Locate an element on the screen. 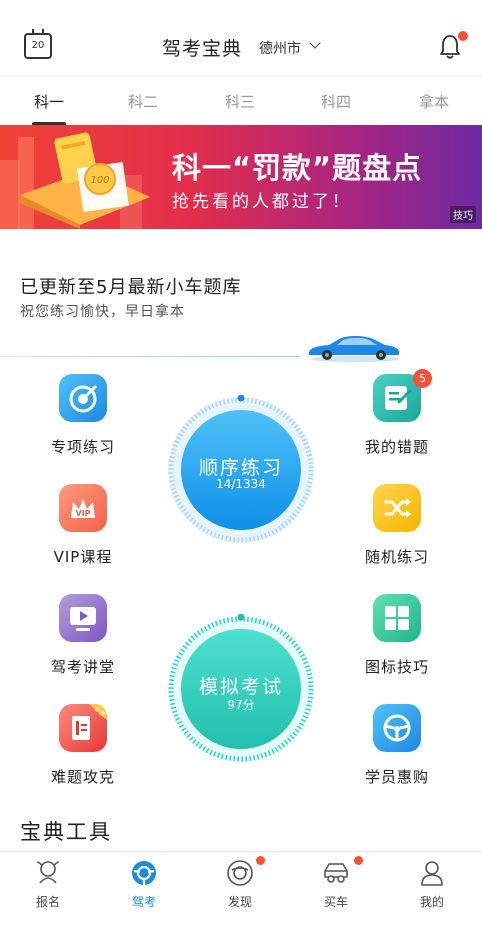  subject-tabs: 科一 科二 科三 科四 拿本 is located at coordinates (241, 101).